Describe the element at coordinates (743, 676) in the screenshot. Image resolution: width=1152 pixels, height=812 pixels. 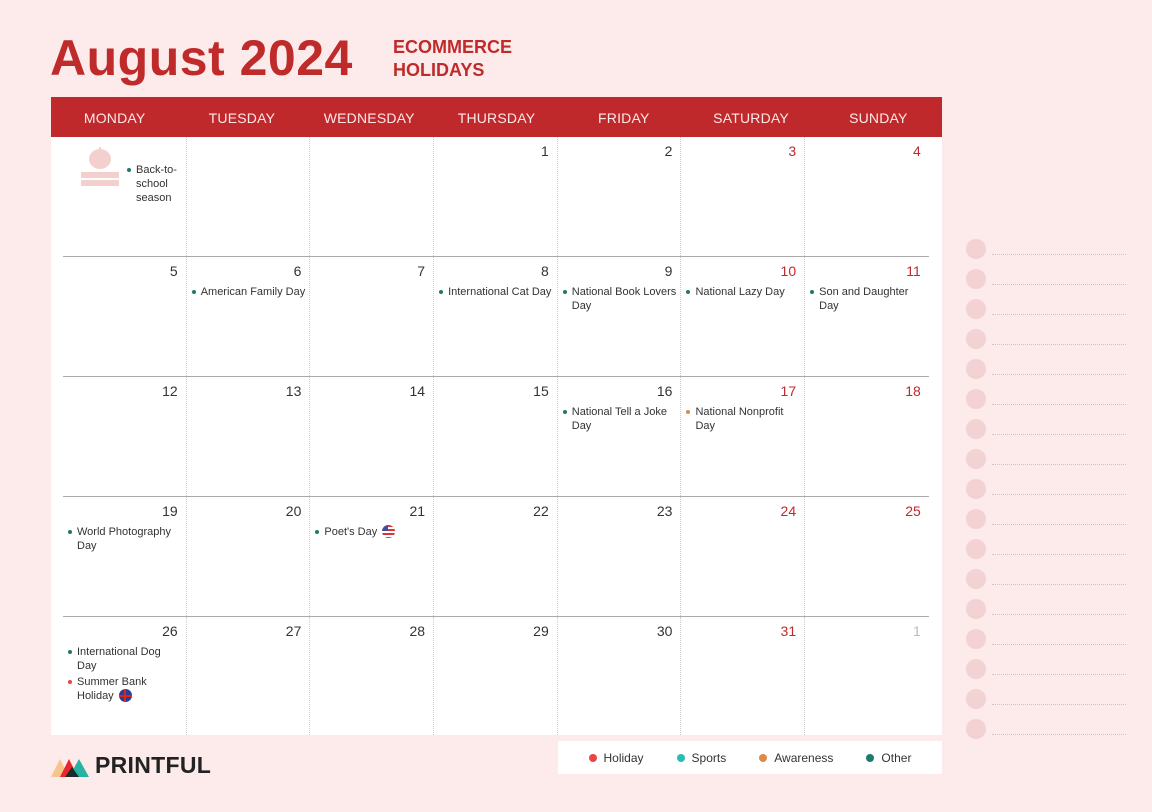
I see `day-cell: 31` at that location.